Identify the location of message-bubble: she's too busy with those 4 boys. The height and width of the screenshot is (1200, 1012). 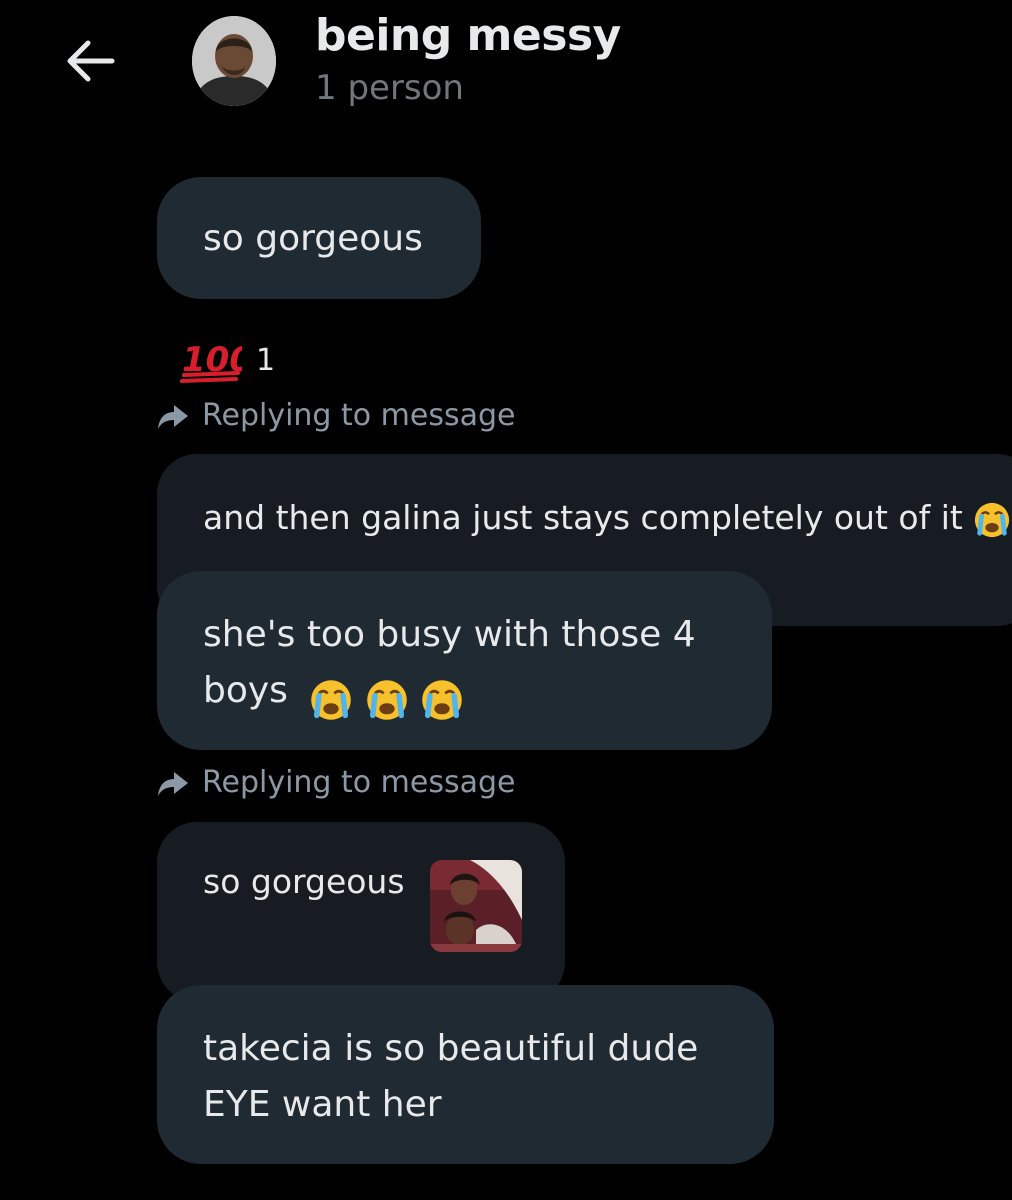
(464, 660).